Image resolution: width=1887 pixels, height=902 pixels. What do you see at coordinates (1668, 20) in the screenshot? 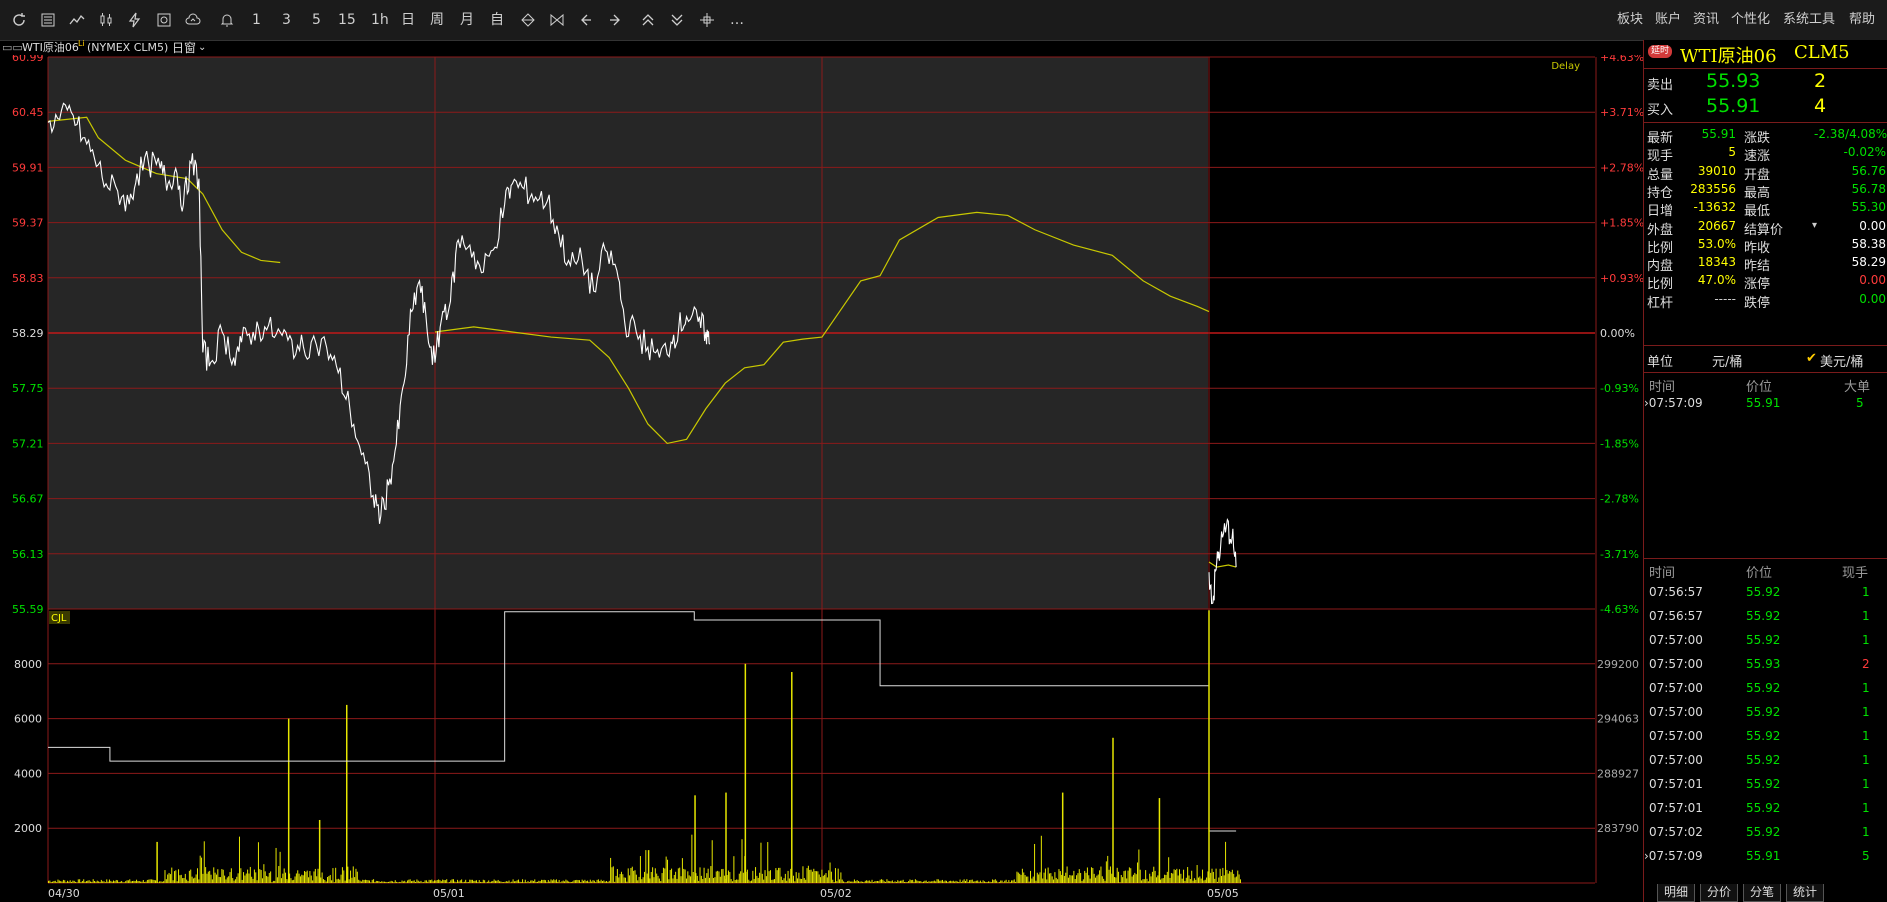
I see `menu-account: 账户` at bounding box center [1668, 20].